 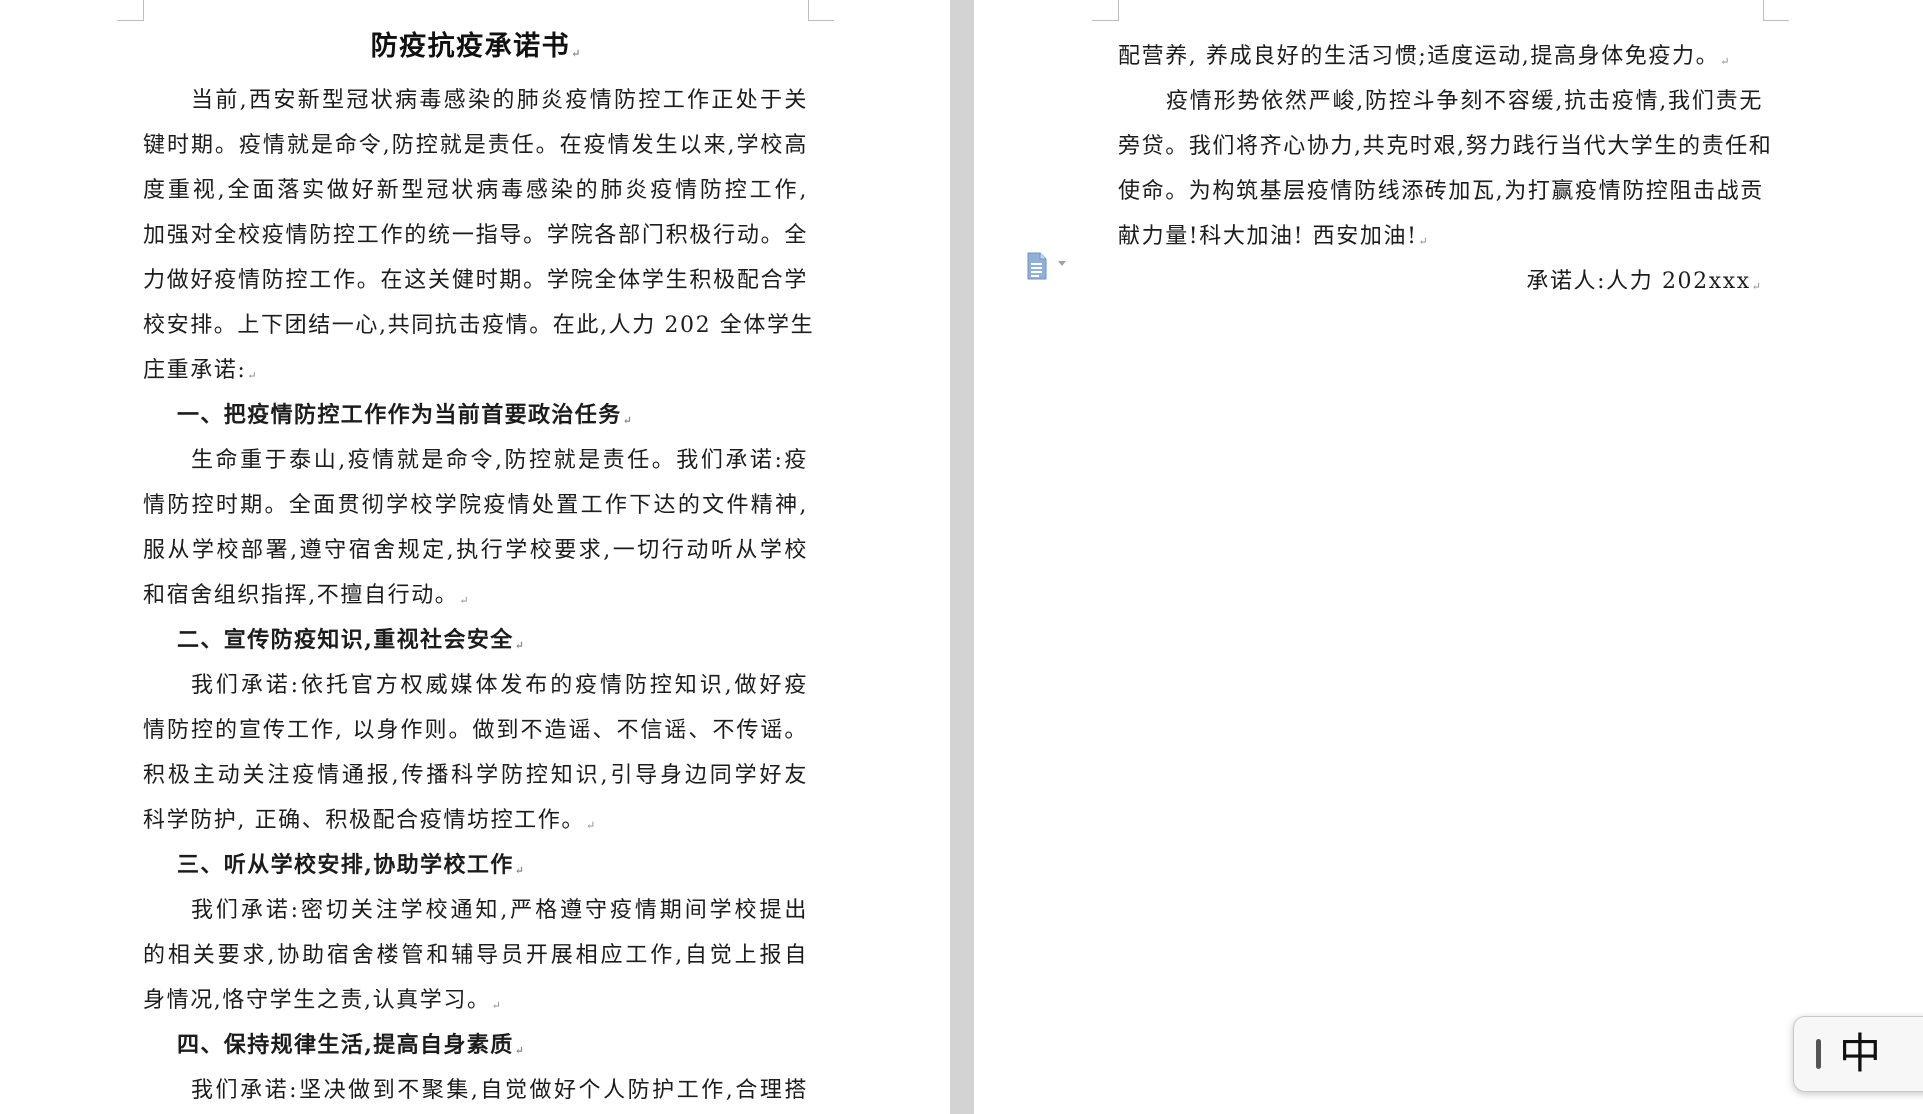 What do you see at coordinates (345, 640) in the screenshot?
I see `line-text: 二、宣传防疫知识,重视社会安全` at bounding box center [345, 640].